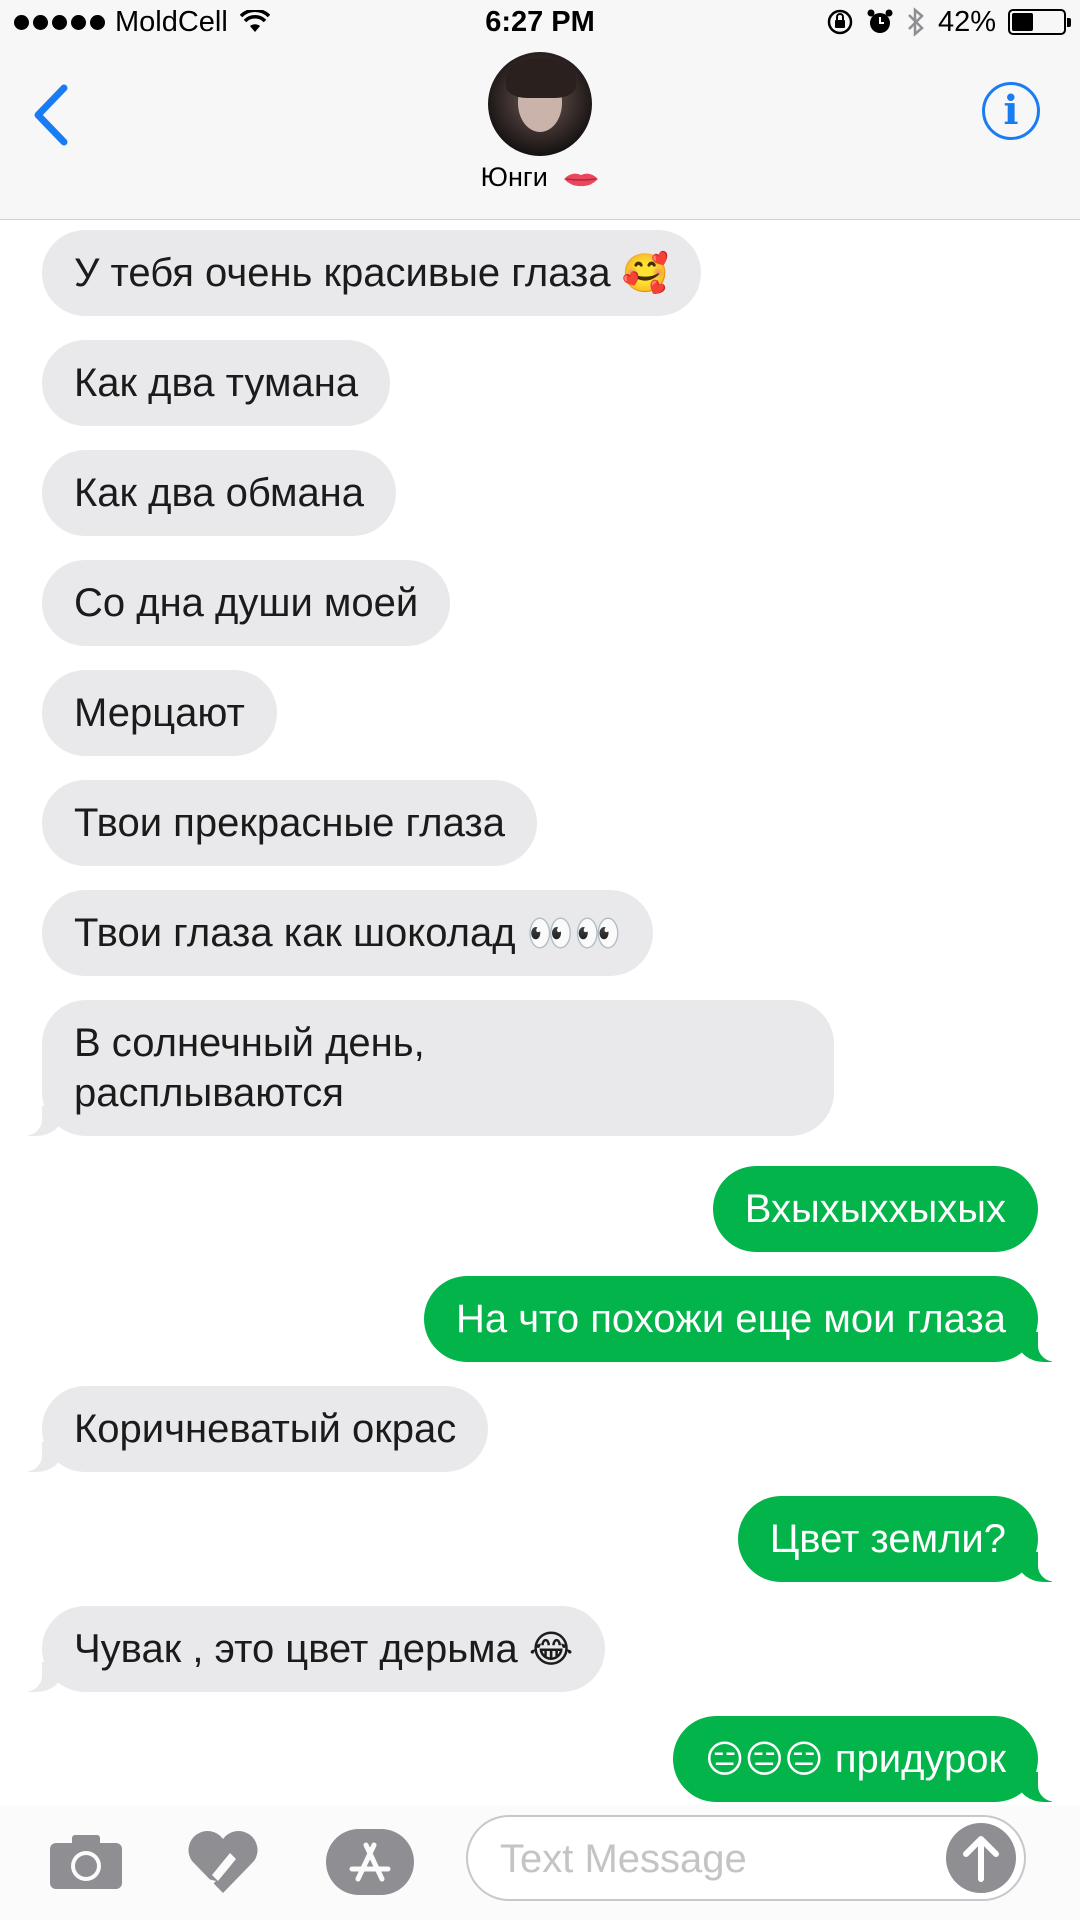  I want to click on message-bubble-outgoing: 😑😑😑 придурок, so click(870, 1759).